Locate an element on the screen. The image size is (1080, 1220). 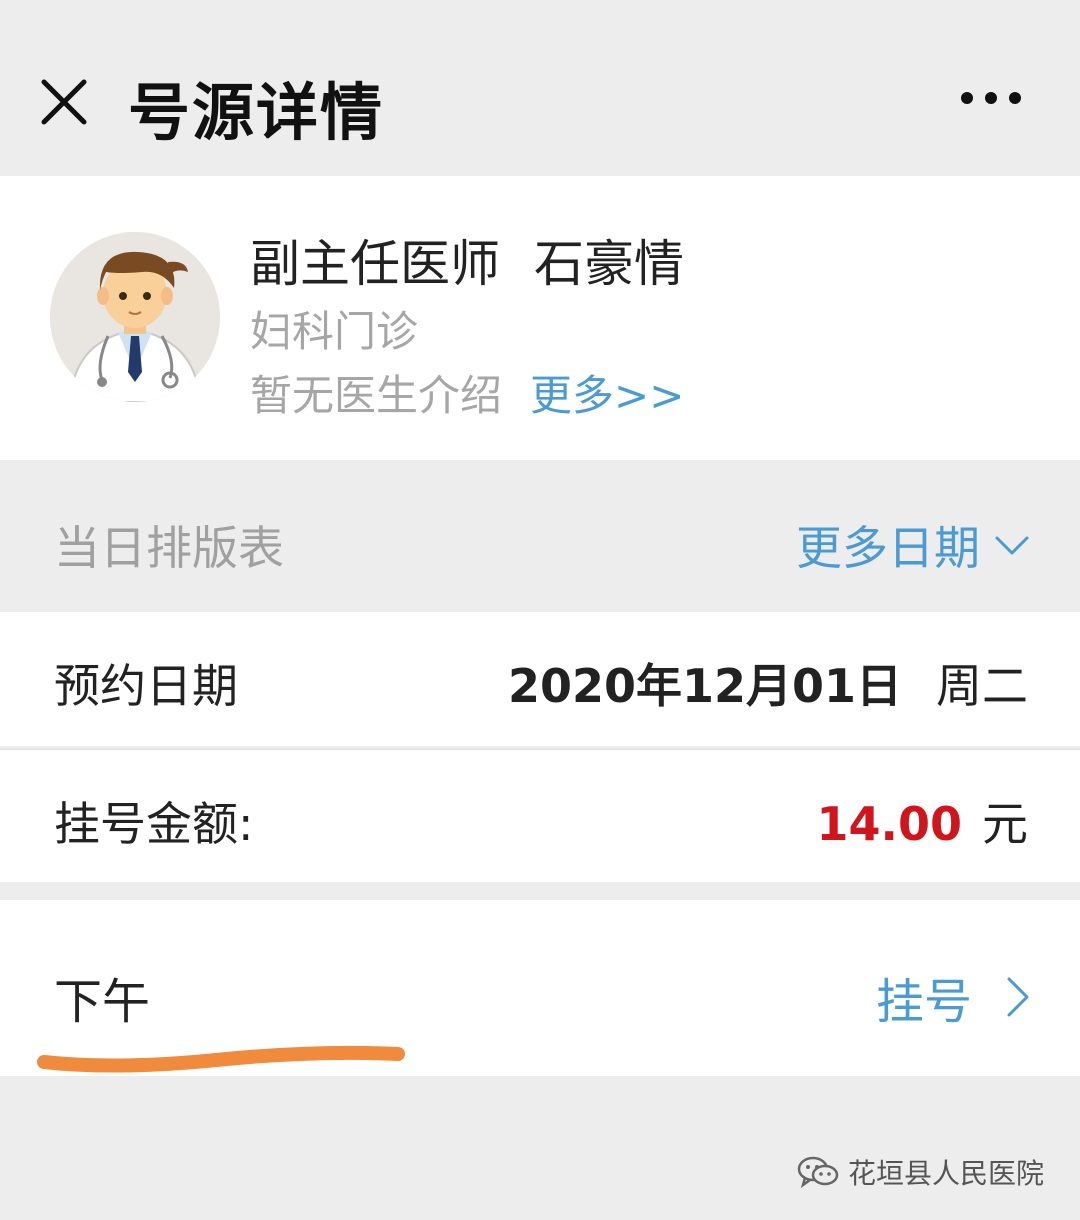
doctor-title: 副主任医师 is located at coordinates (375, 264).